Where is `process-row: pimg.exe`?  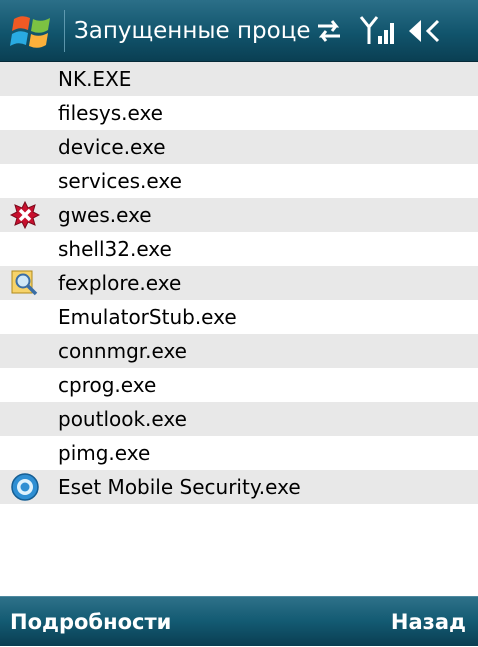
process-row: pimg.exe is located at coordinates (239, 453).